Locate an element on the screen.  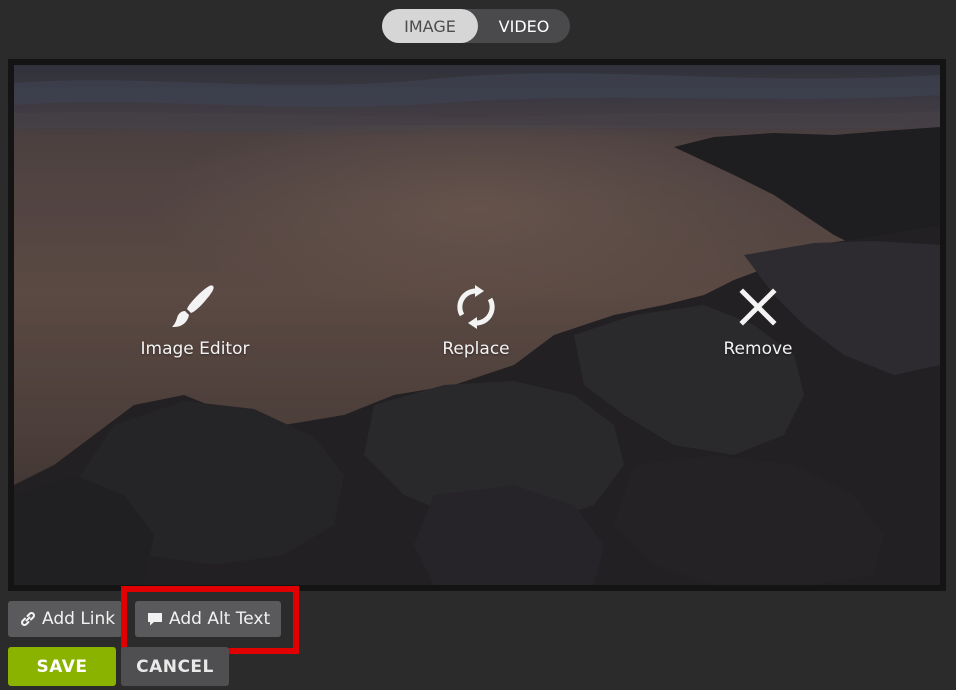
image-editor-button: Image Editor is located at coordinates (195, 325).